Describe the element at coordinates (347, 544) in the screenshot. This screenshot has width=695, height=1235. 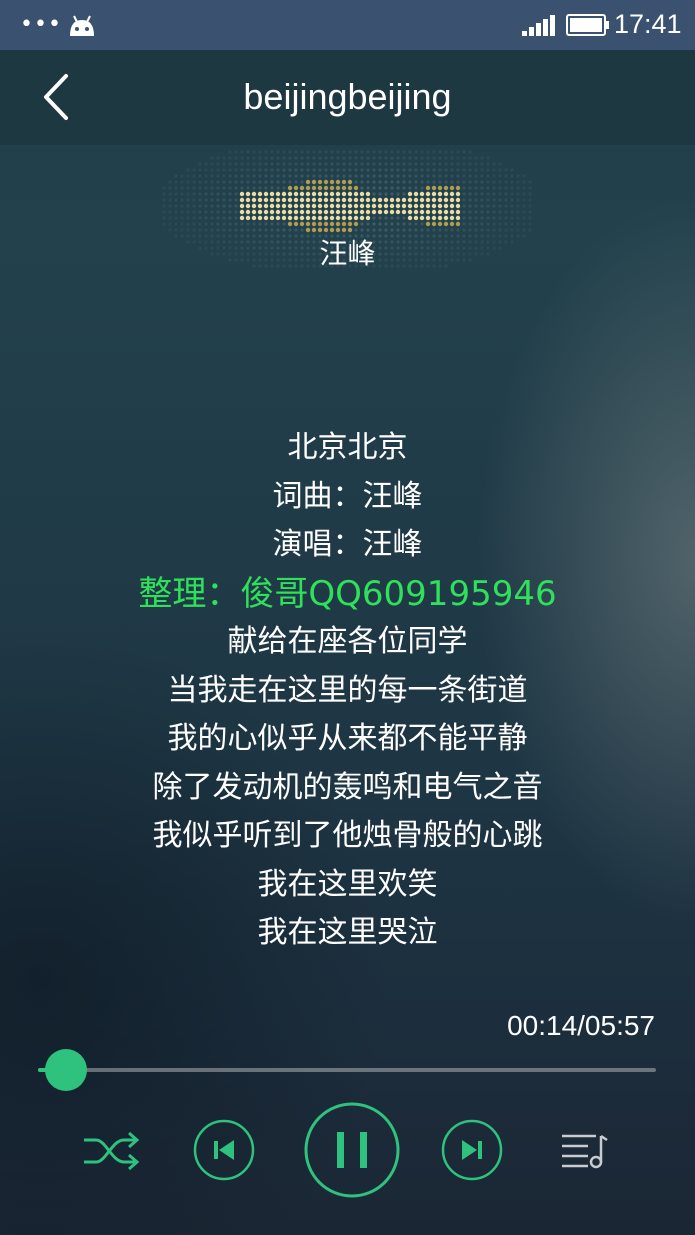
I see `lyric-line: 演唱：汪峰` at that location.